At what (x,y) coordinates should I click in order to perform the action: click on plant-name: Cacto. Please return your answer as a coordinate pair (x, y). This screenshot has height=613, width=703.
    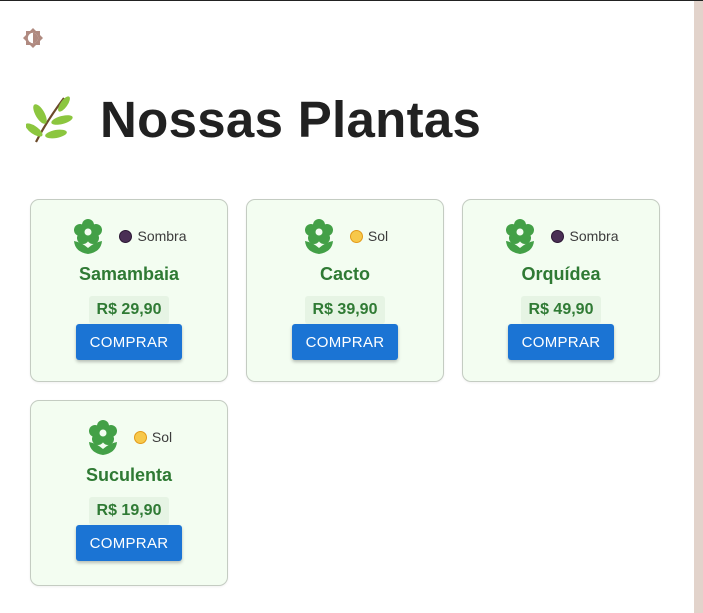
    Looking at the image, I should click on (344, 274).